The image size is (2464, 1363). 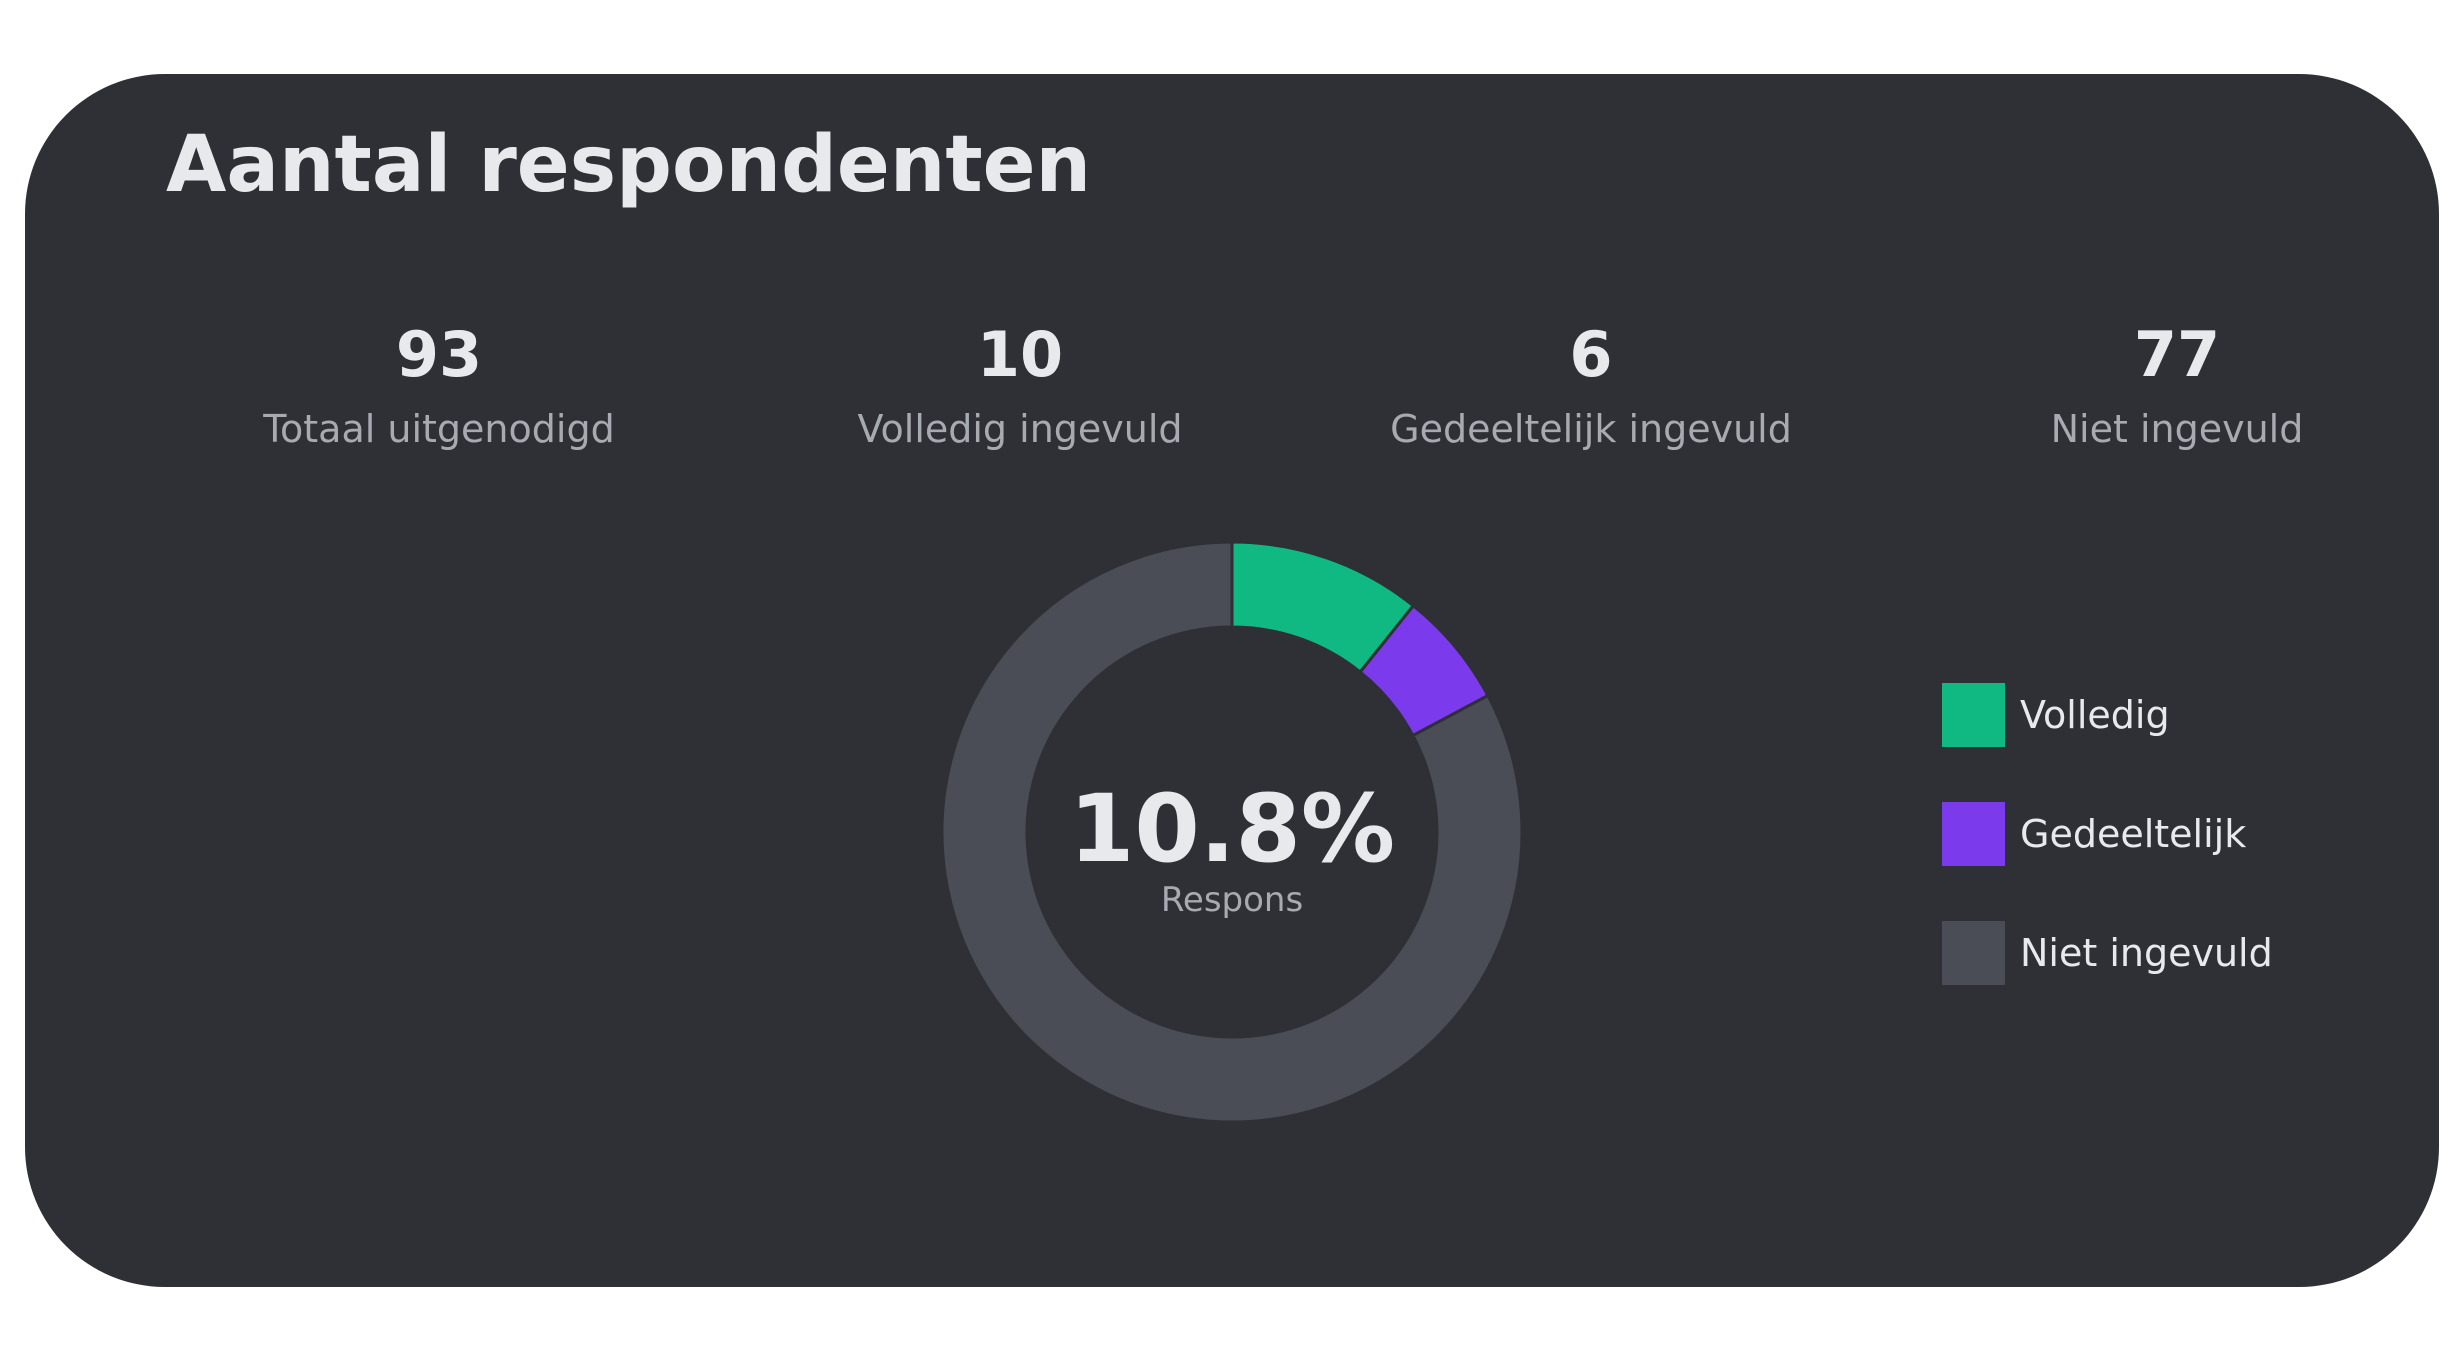 I want to click on chart-legend: Volledig Gedeeltelijk Niet ingevuld, so click(x=2107, y=861).